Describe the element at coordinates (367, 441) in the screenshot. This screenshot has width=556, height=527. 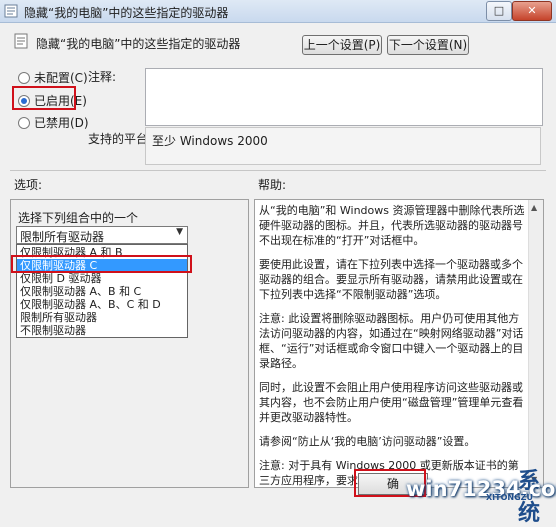
I see `help-paragraph: 请参阅“防止从‘我的电脑’访问驱动器”设置。` at that location.